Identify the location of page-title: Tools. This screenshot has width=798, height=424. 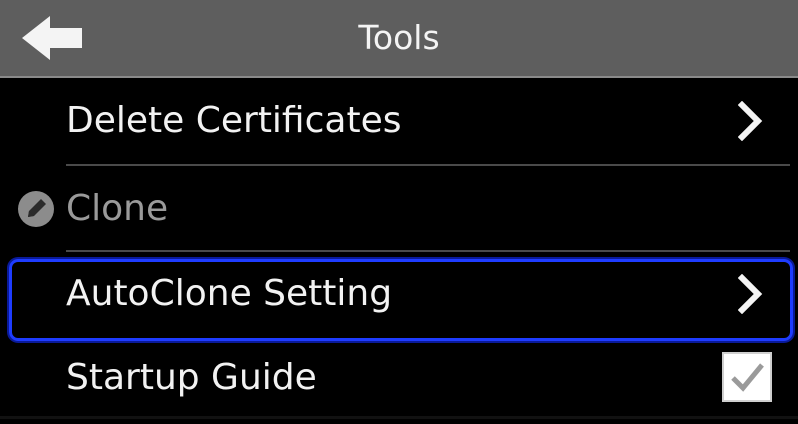
(399, 37).